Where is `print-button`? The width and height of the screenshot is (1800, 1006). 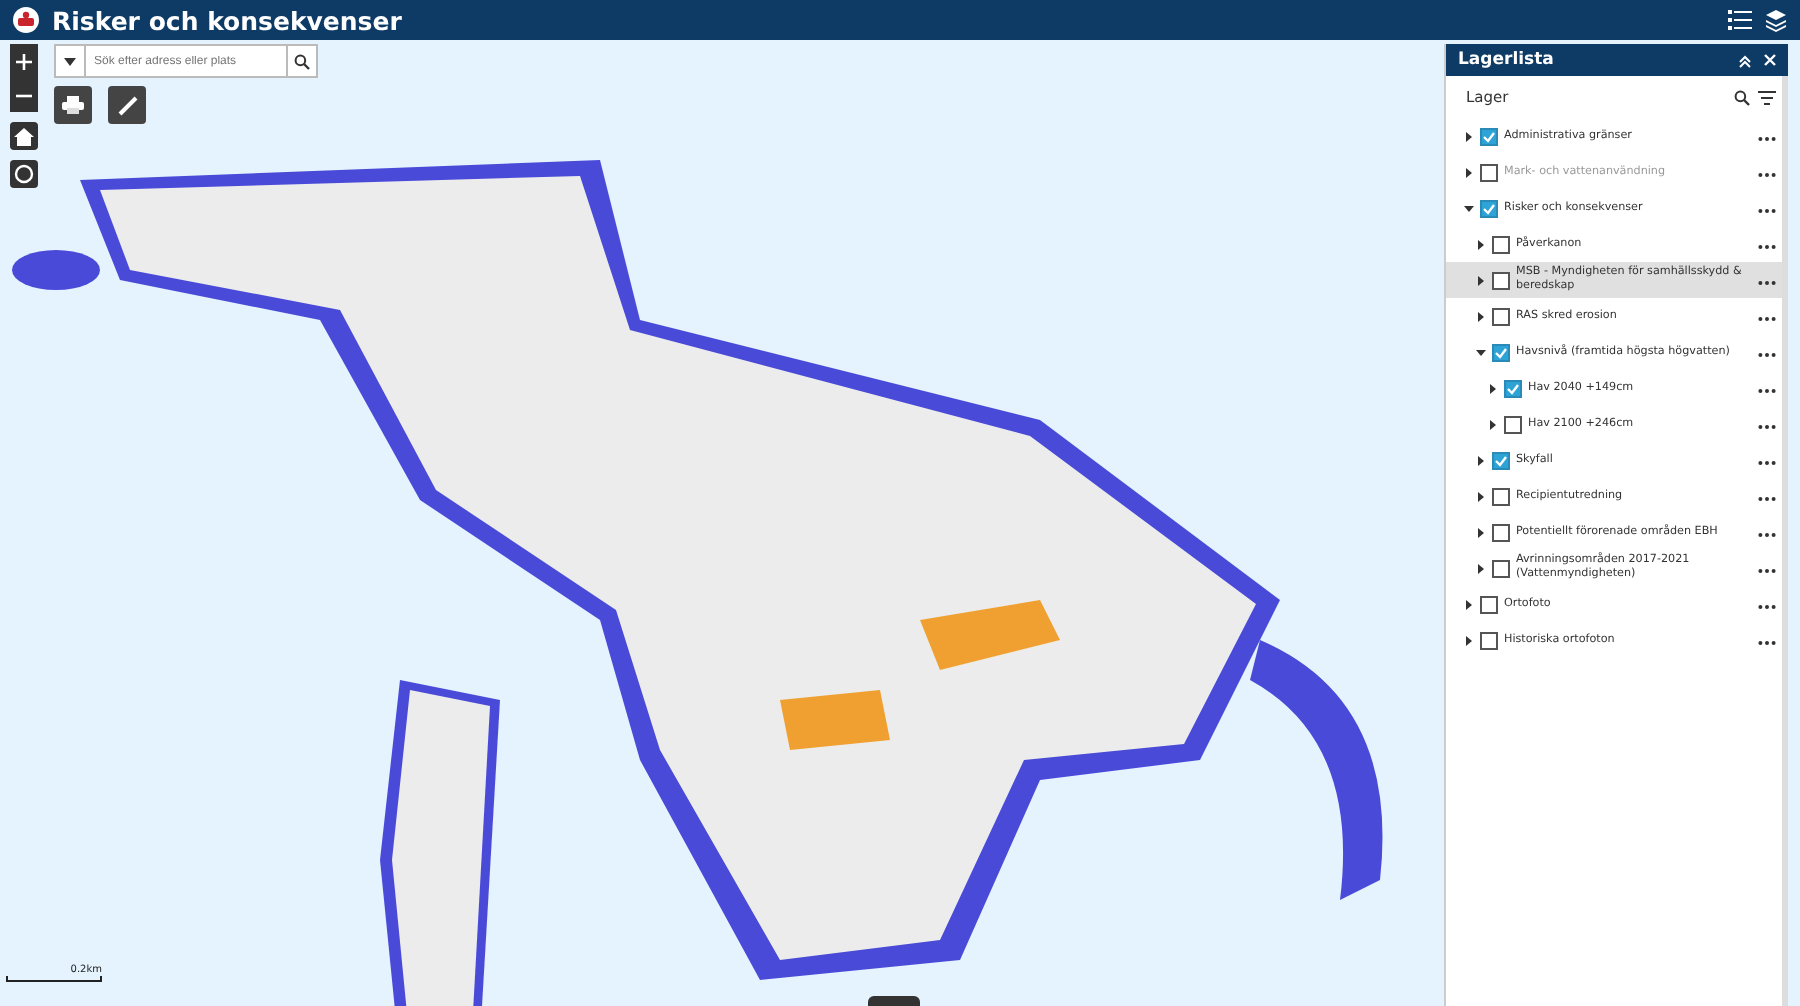
print-button is located at coordinates (73, 105).